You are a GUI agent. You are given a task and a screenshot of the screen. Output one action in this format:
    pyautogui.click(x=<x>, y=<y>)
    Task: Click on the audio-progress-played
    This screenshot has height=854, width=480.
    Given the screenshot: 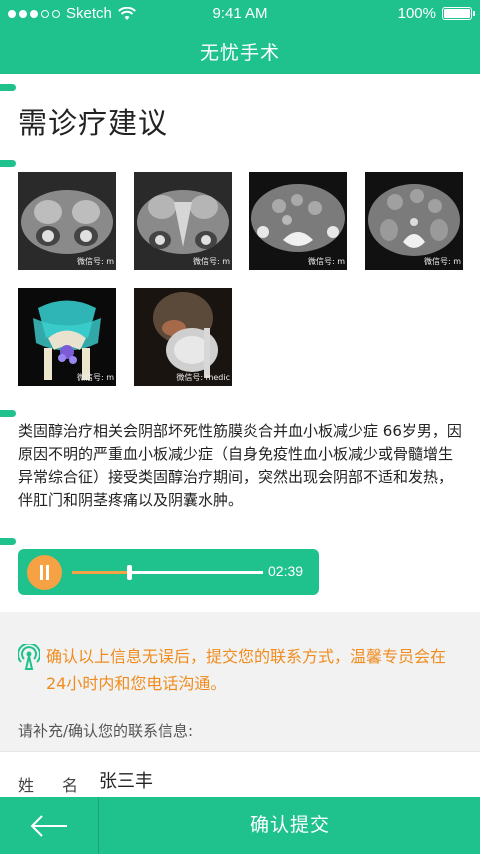 What is the action you would take?
    pyautogui.click(x=101, y=572)
    